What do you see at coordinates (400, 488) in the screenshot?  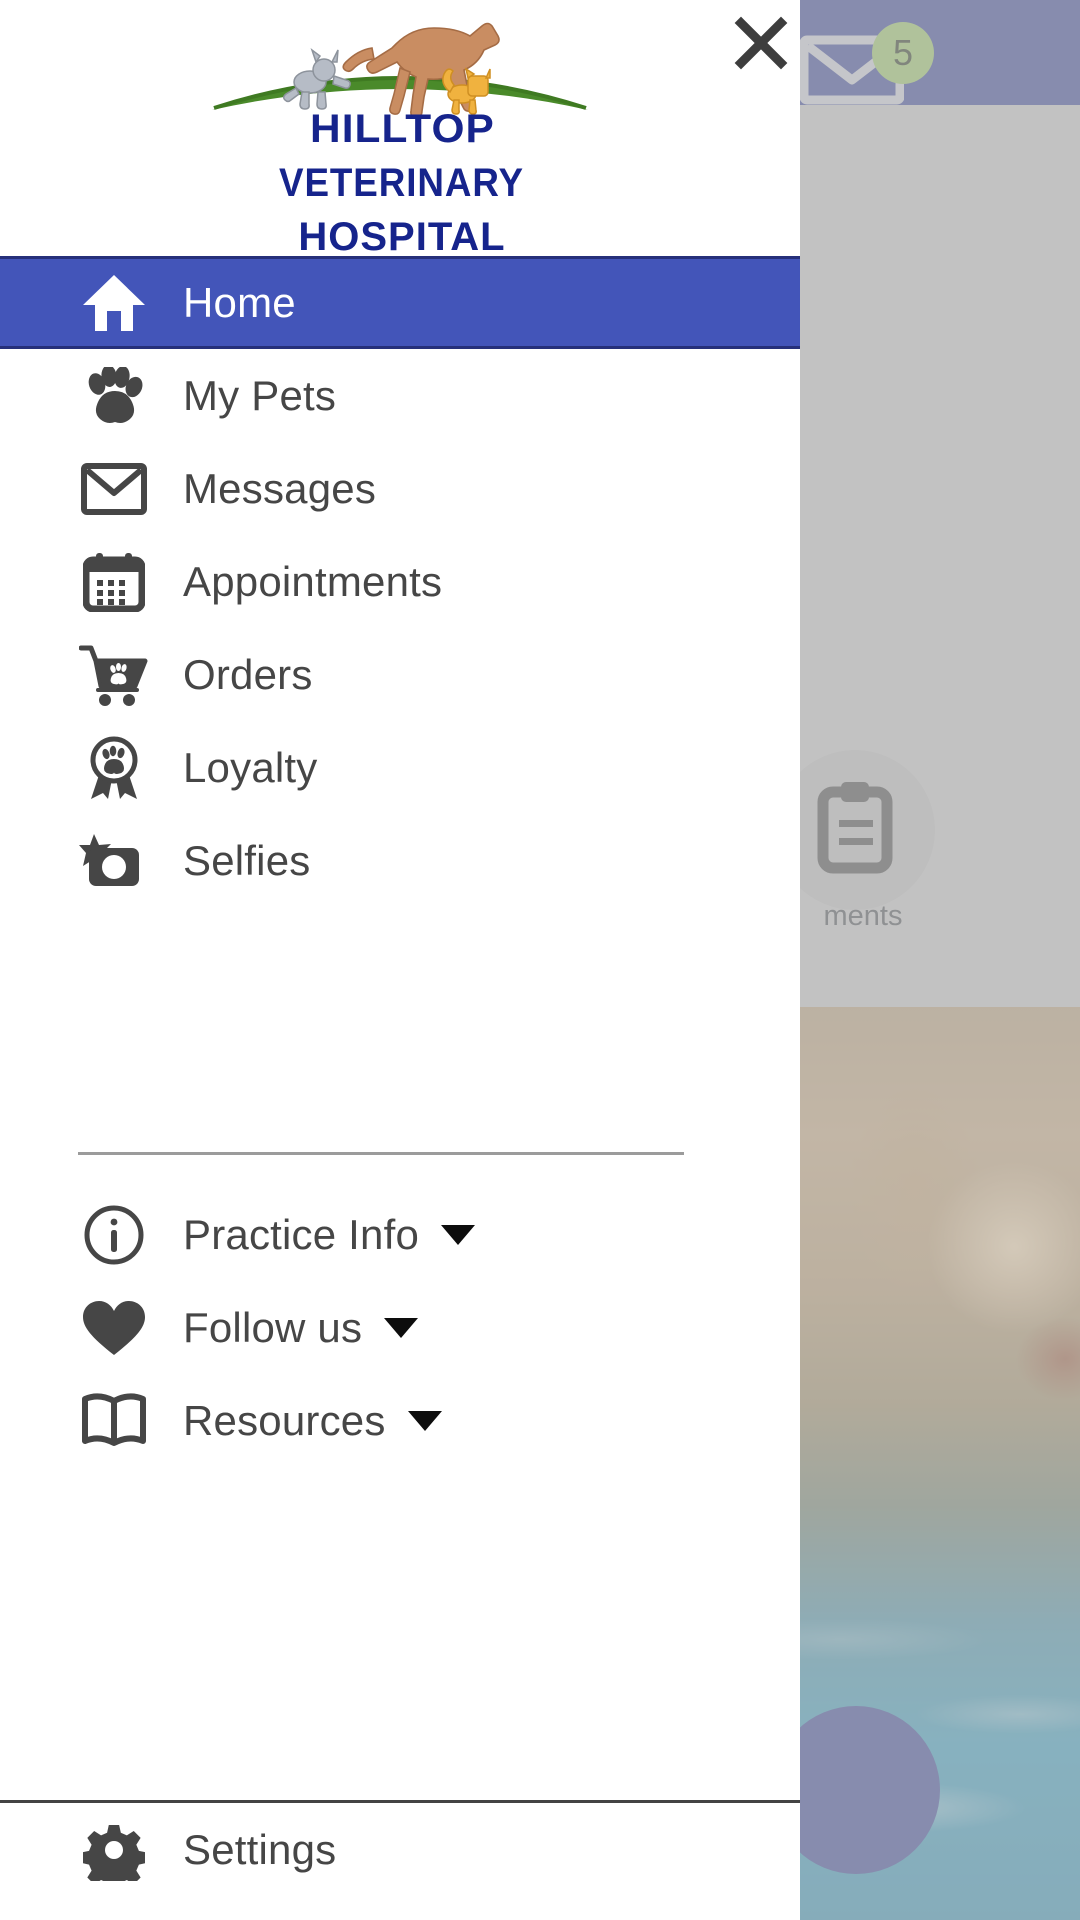 I see `sidebar-item-messages: Messages` at bounding box center [400, 488].